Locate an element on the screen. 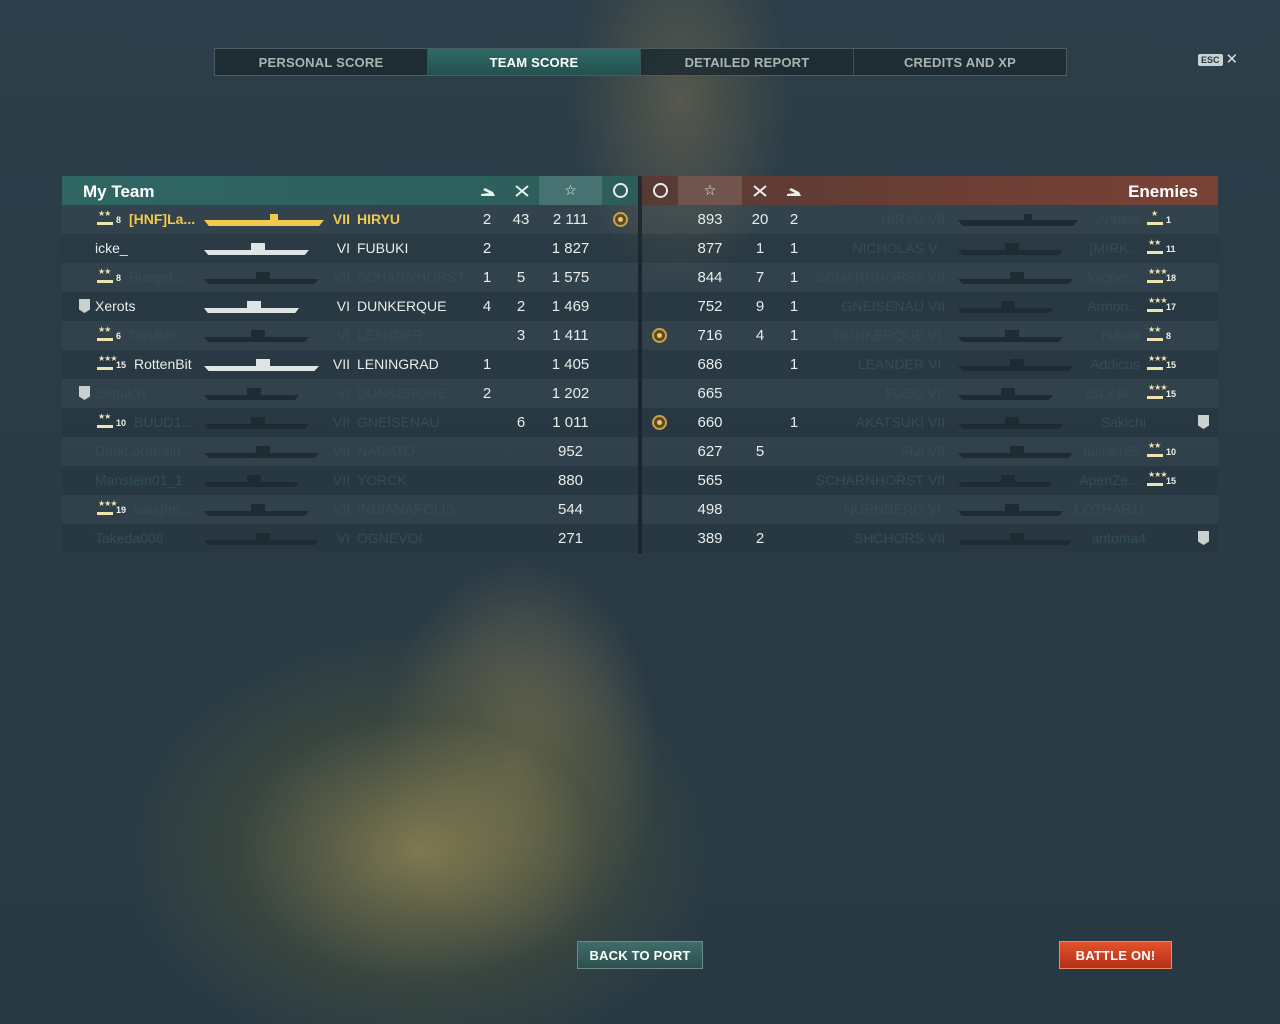 This screenshot has width=1280, height=1024. tab-team-score: TEAM SCORE is located at coordinates (534, 62).